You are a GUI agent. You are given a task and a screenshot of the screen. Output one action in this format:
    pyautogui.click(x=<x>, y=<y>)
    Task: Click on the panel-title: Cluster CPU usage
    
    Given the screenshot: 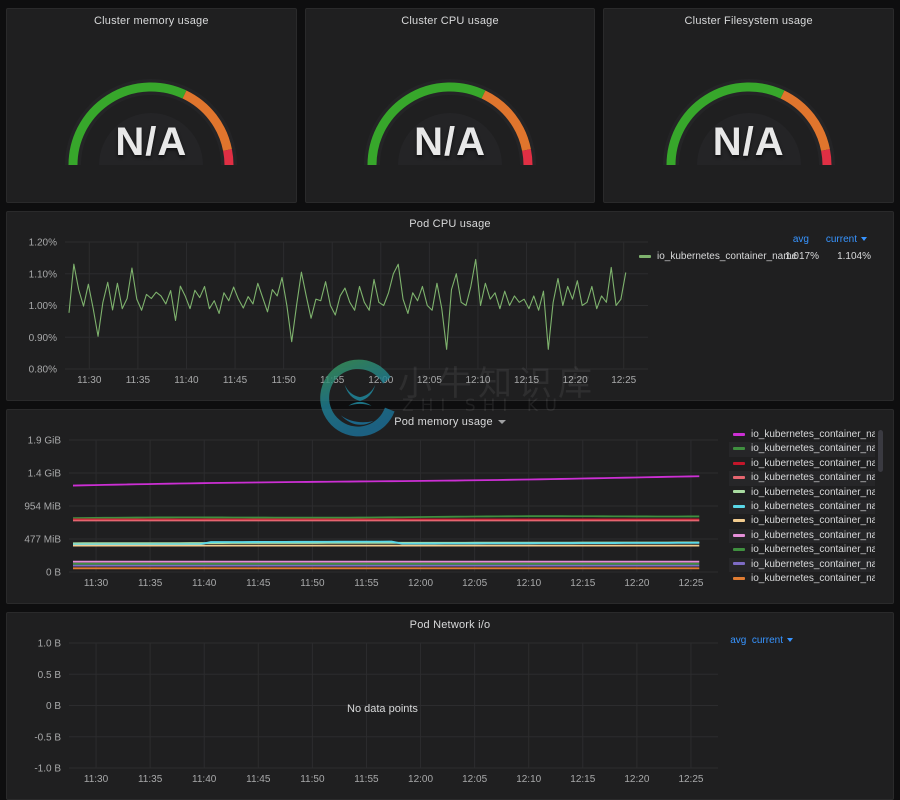 What is the action you would take?
    pyautogui.click(x=450, y=21)
    